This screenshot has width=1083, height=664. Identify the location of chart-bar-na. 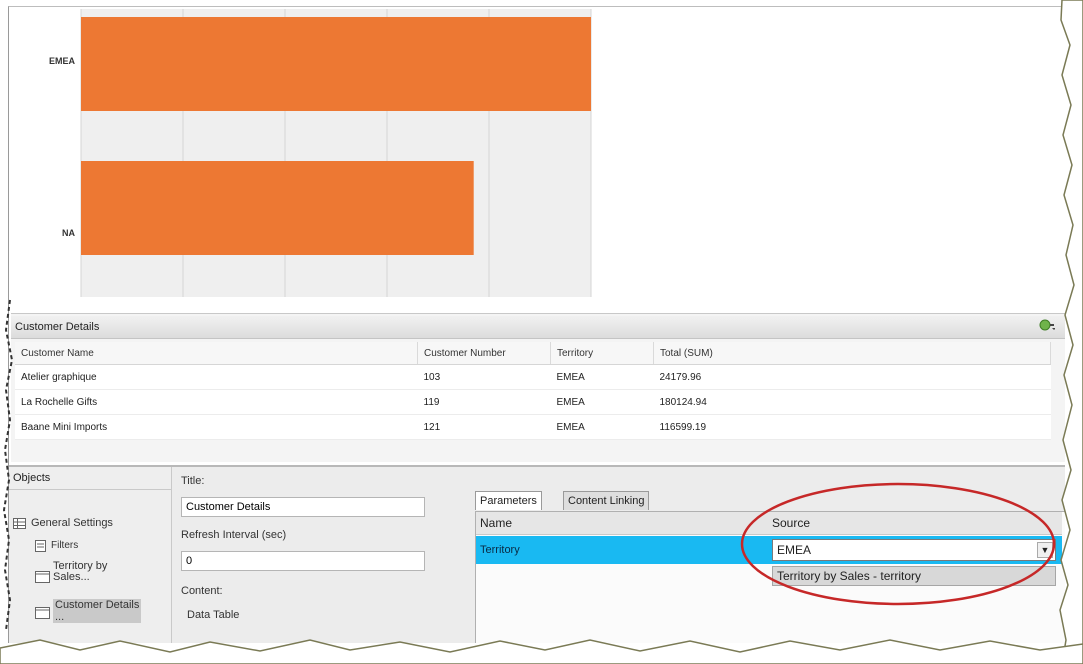
(277, 208).